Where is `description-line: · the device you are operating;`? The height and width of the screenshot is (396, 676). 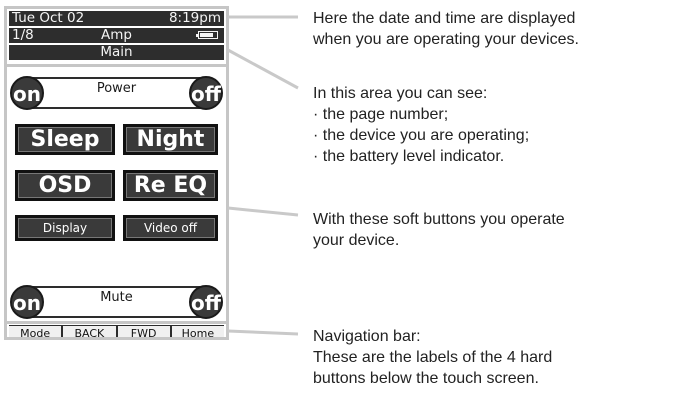 description-line: · the device you are operating; is located at coordinates (421, 135).